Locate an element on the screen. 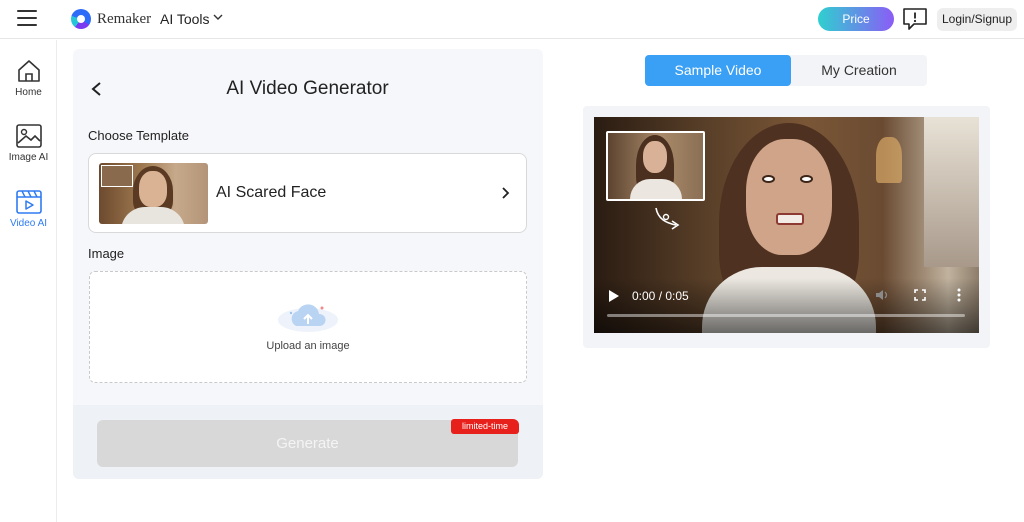  sidebar-item-image-ai: Image AI is located at coordinates (28, 143).